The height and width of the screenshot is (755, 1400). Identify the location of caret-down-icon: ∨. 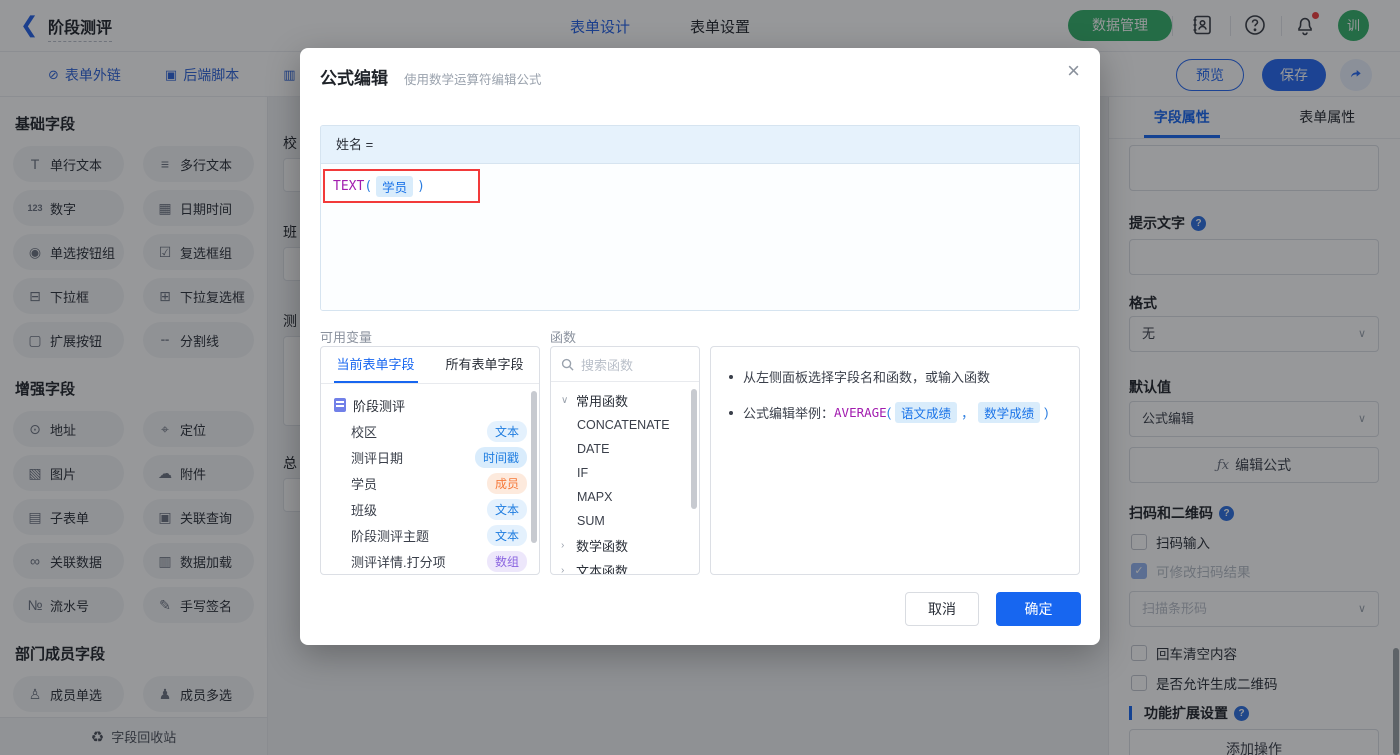
(565, 400).